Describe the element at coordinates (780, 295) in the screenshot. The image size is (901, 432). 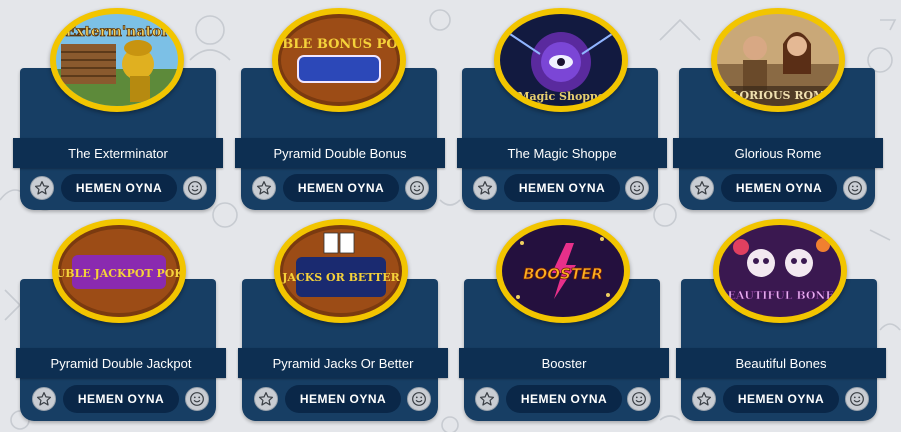
I see `game-logo-text: BEAUTIFUL BONES` at that location.